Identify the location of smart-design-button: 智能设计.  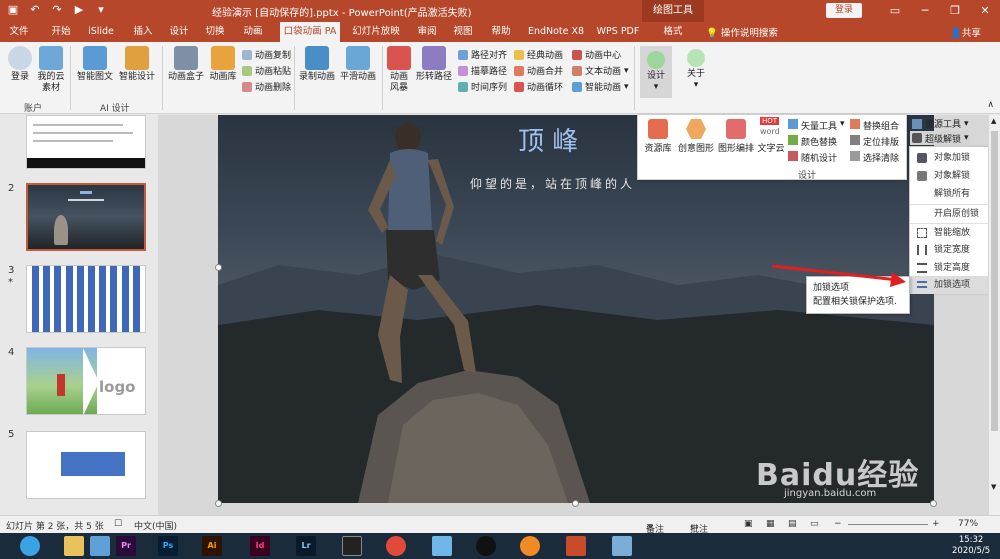
(137, 64).